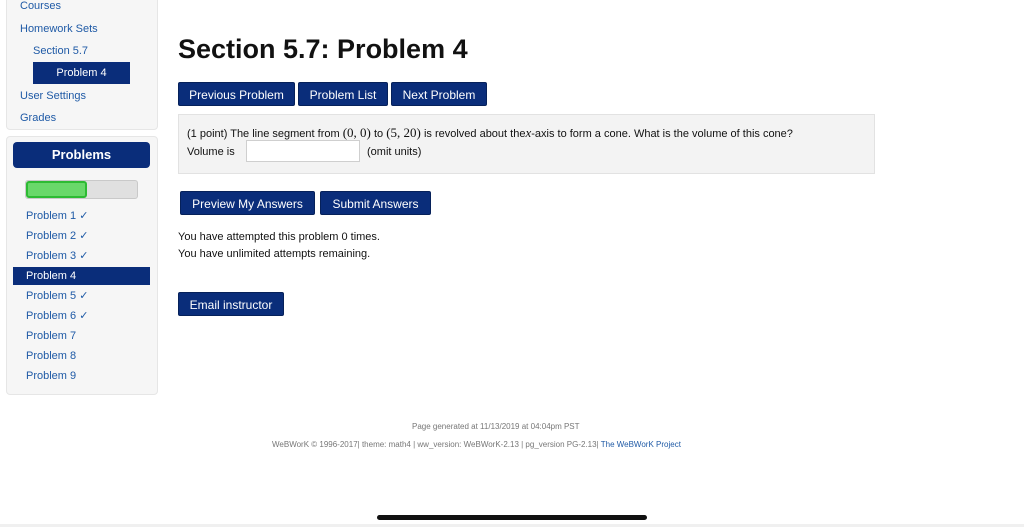 This screenshot has height=527, width=1024. Describe the element at coordinates (57, 216) in the screenshot. I see `problem-list-item: Problem 1 ✓` at that location.